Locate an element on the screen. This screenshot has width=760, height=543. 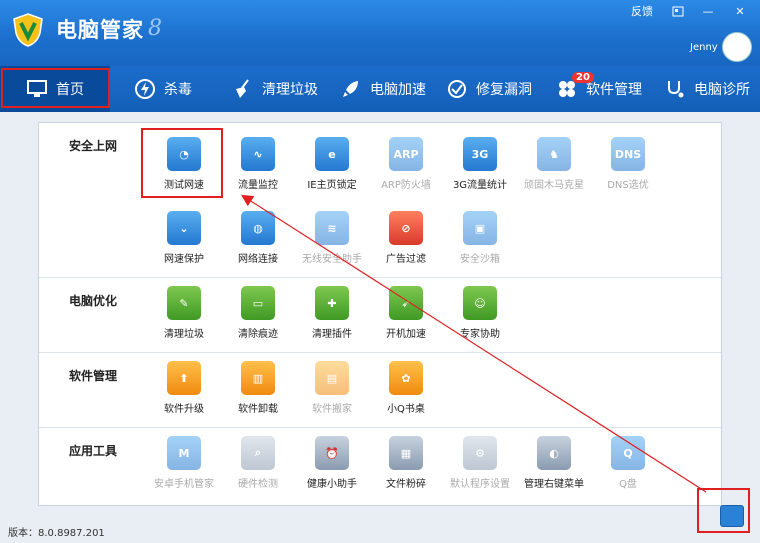
tool-context-menu: ◐ 管理右键菜单 is located at coordinates (554, 467).